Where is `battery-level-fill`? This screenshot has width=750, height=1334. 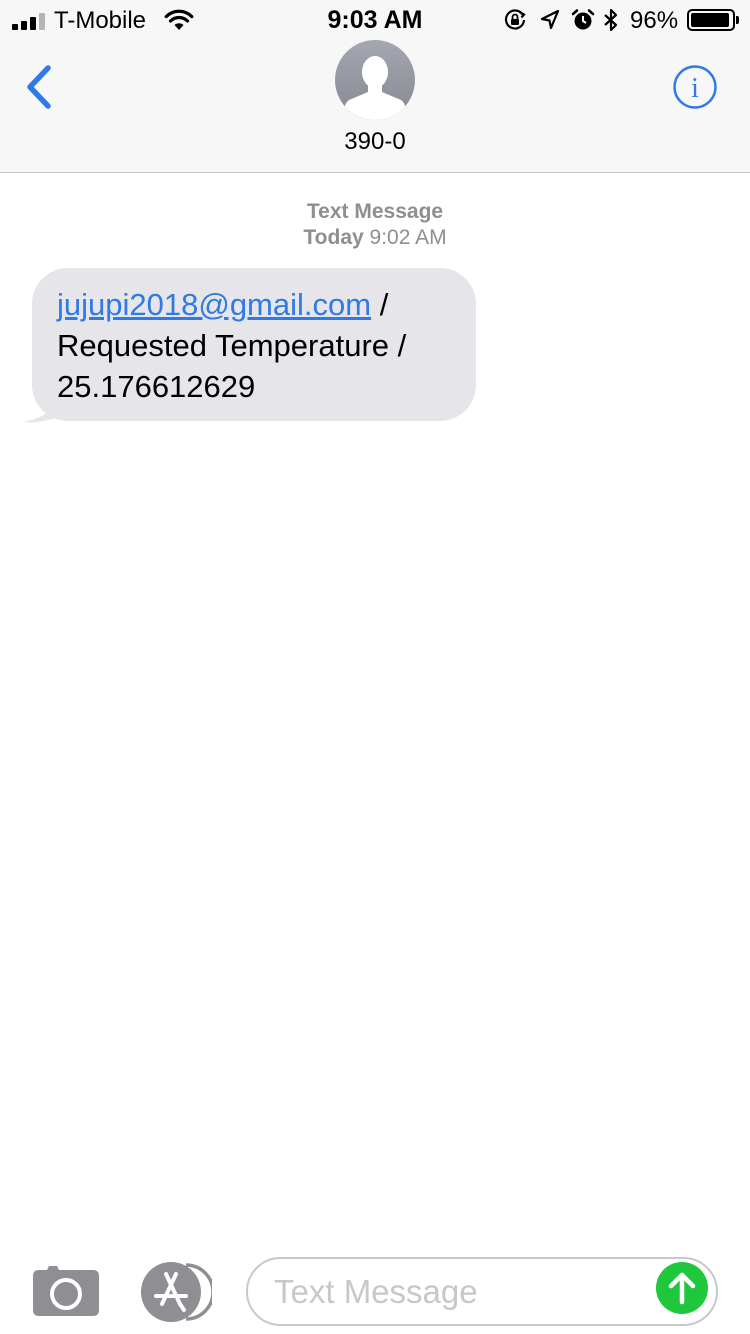
battery-level-fill is located at coordinates (710, 20).